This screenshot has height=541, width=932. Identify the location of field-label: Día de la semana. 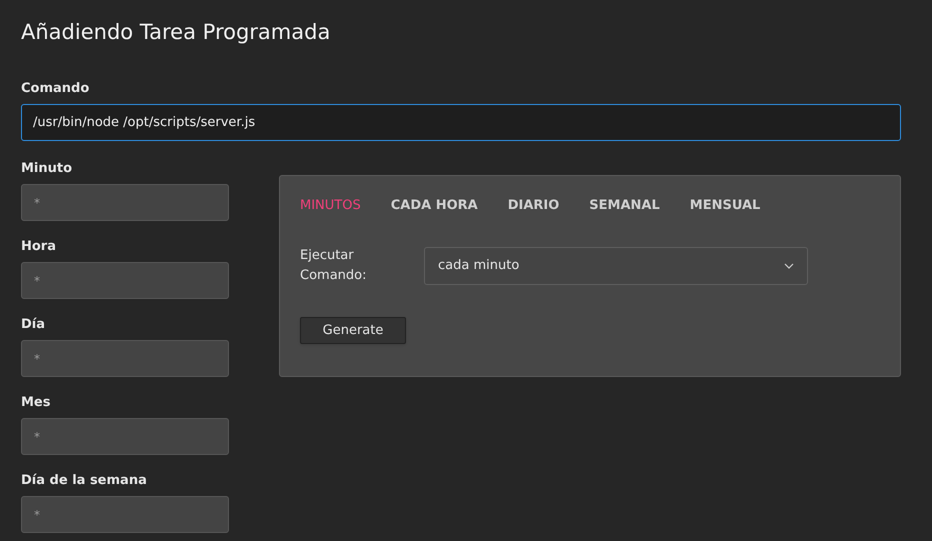
(84, 481).